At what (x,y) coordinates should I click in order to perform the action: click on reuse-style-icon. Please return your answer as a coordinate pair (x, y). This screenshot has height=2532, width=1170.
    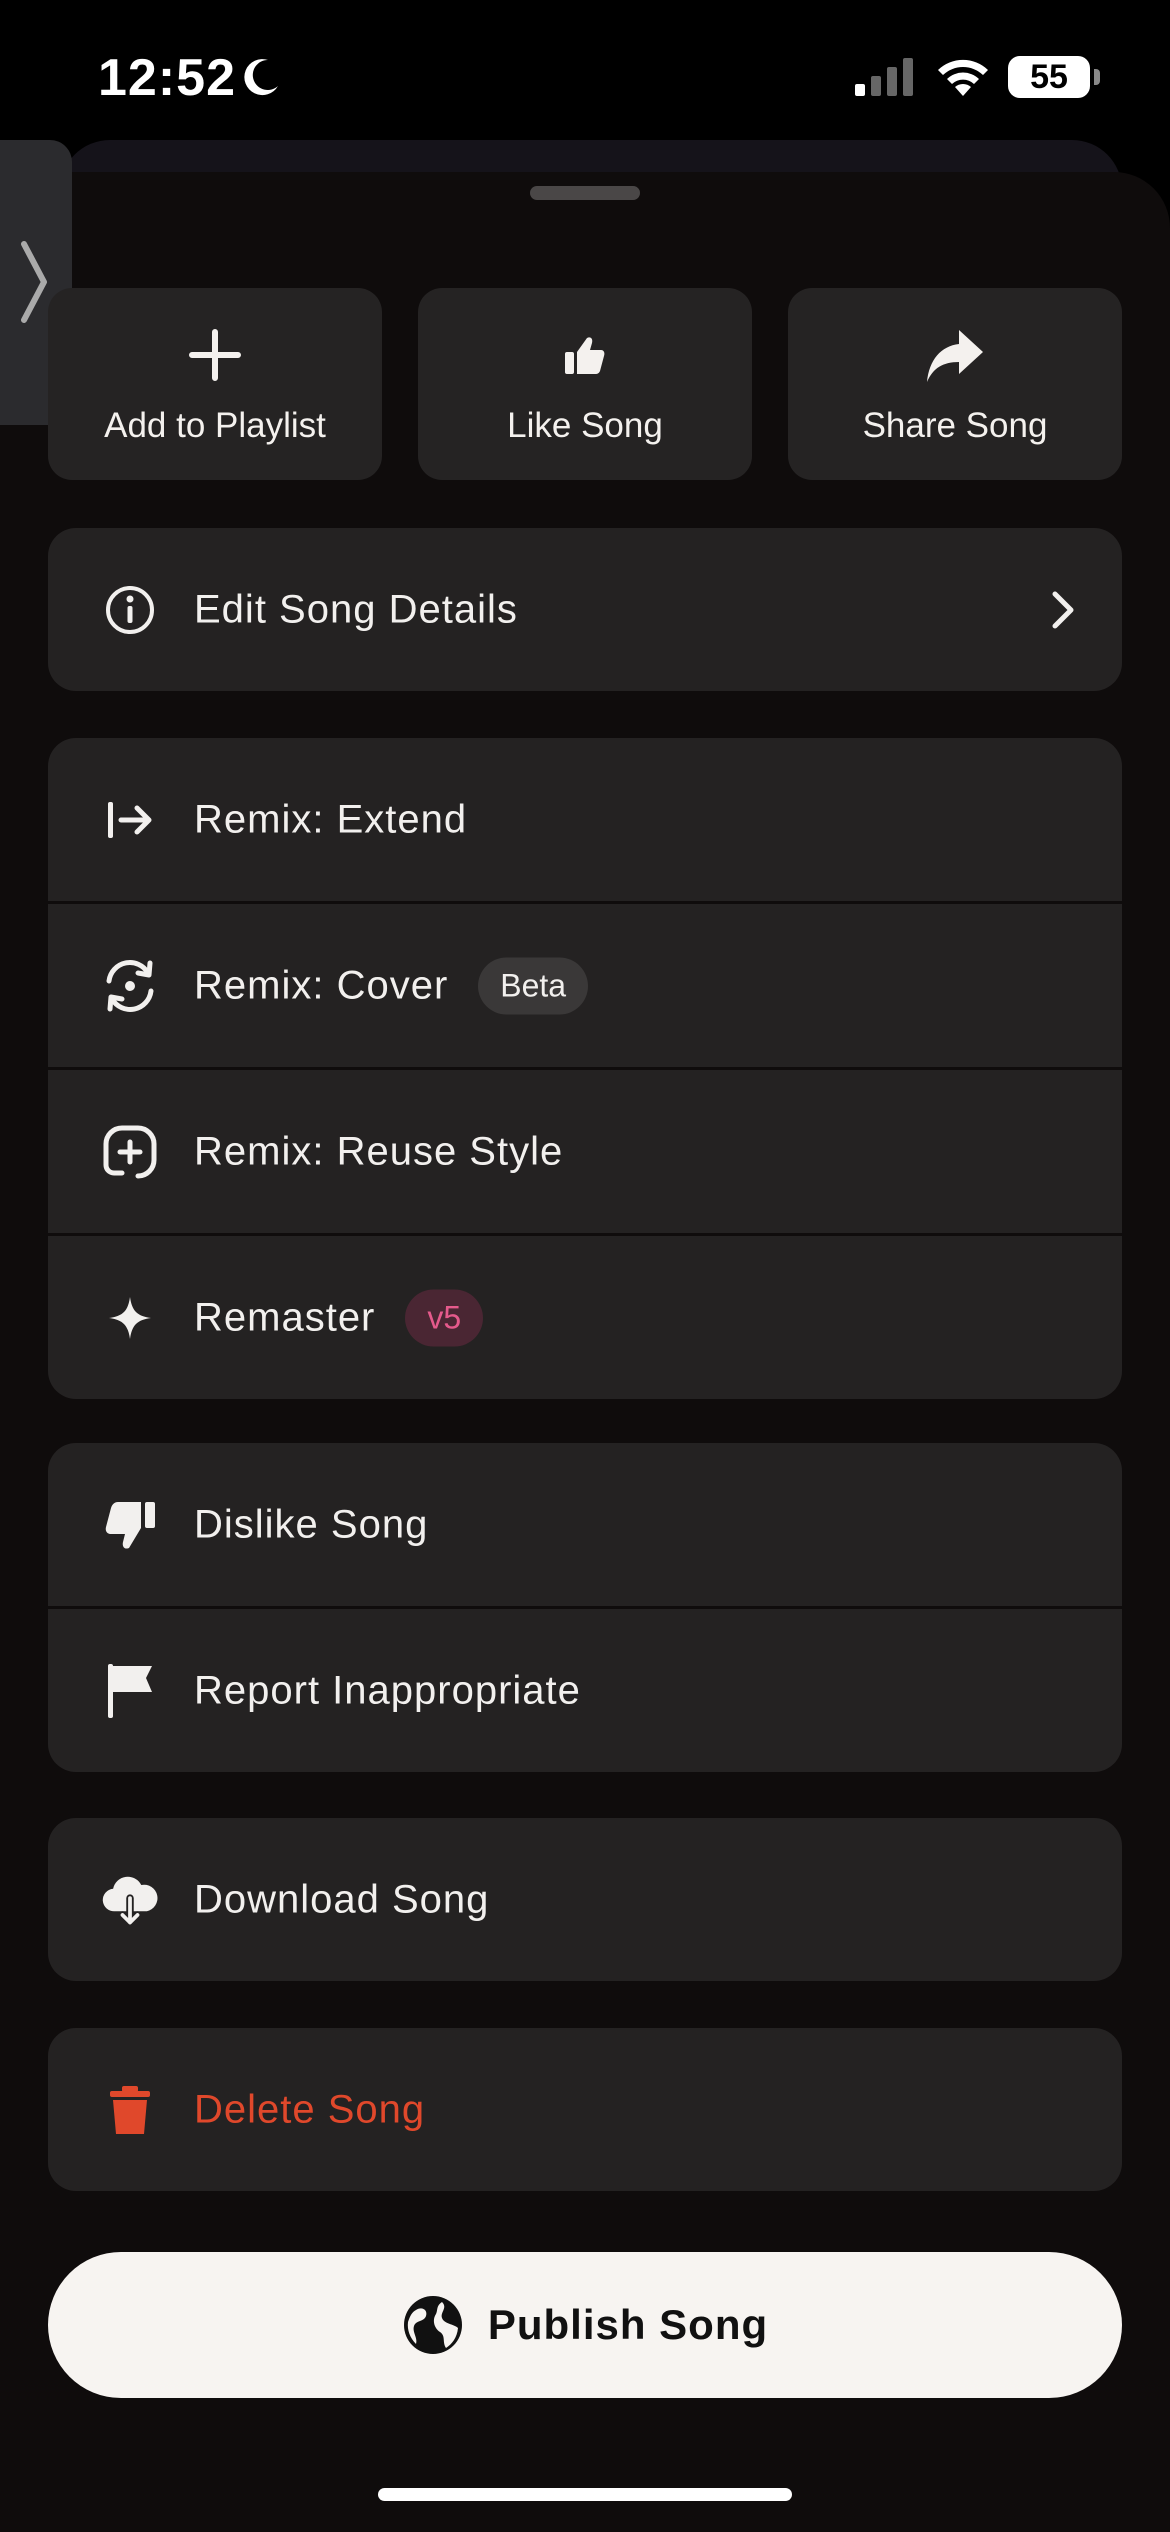
    Looking at the image, I should click on (130, 1151).